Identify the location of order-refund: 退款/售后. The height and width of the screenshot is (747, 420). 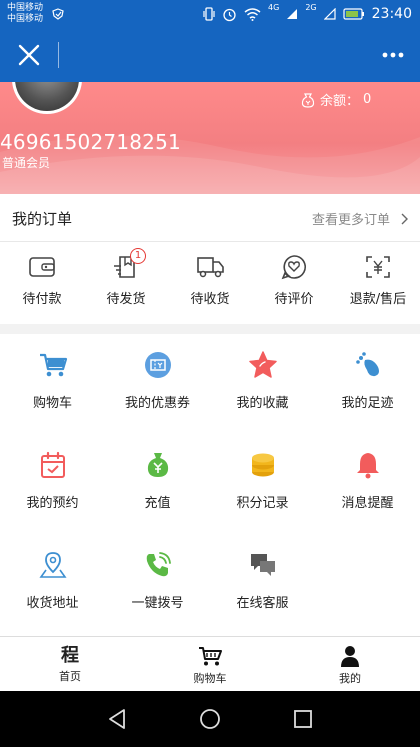
(378, 284).